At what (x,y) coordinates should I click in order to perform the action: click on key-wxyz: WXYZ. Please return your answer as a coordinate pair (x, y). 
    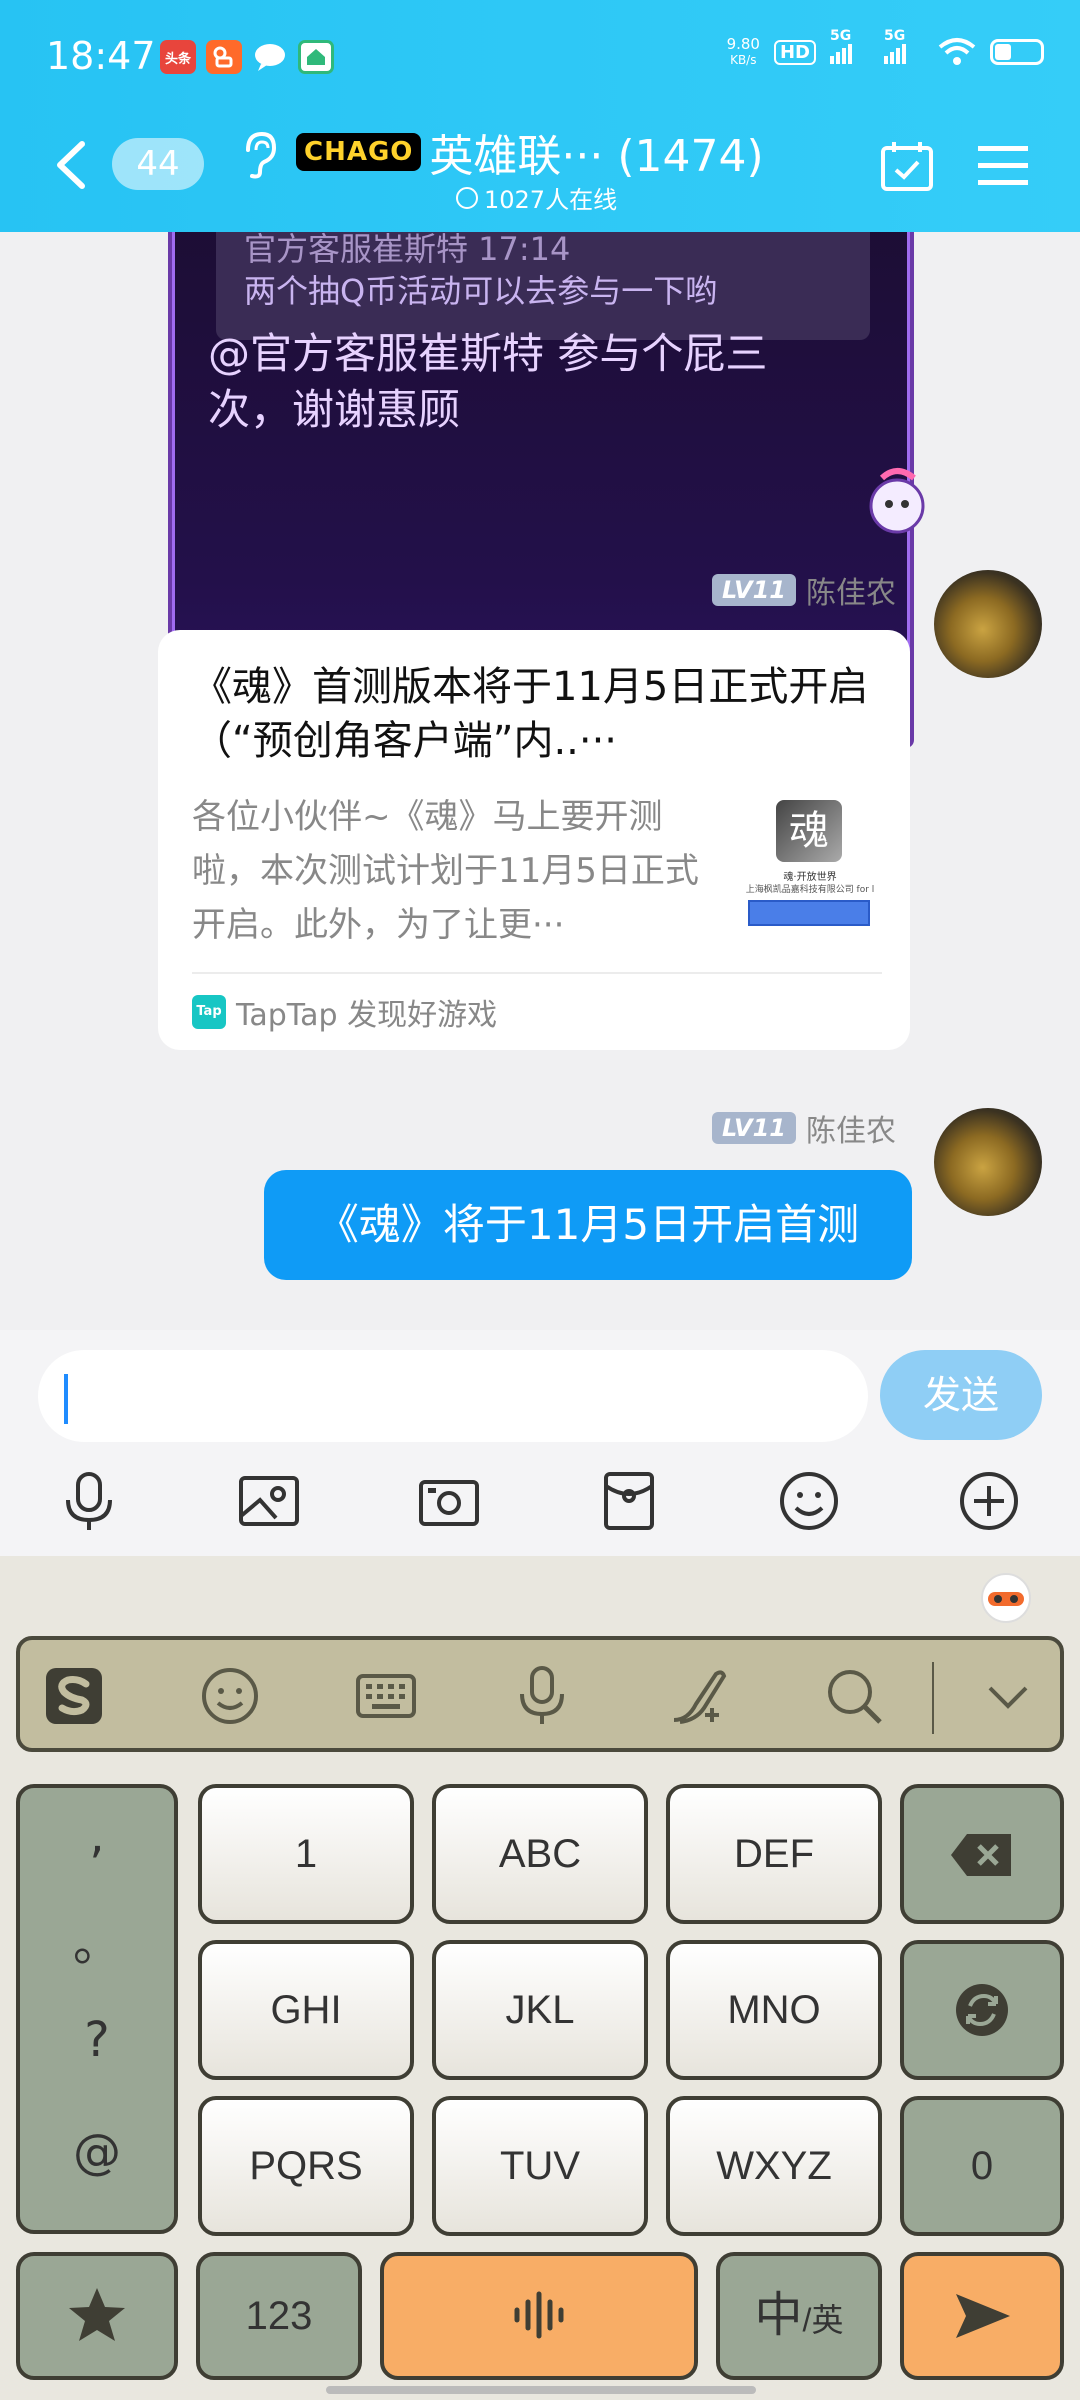
    Looking at the image, I should click on (774, 2166).